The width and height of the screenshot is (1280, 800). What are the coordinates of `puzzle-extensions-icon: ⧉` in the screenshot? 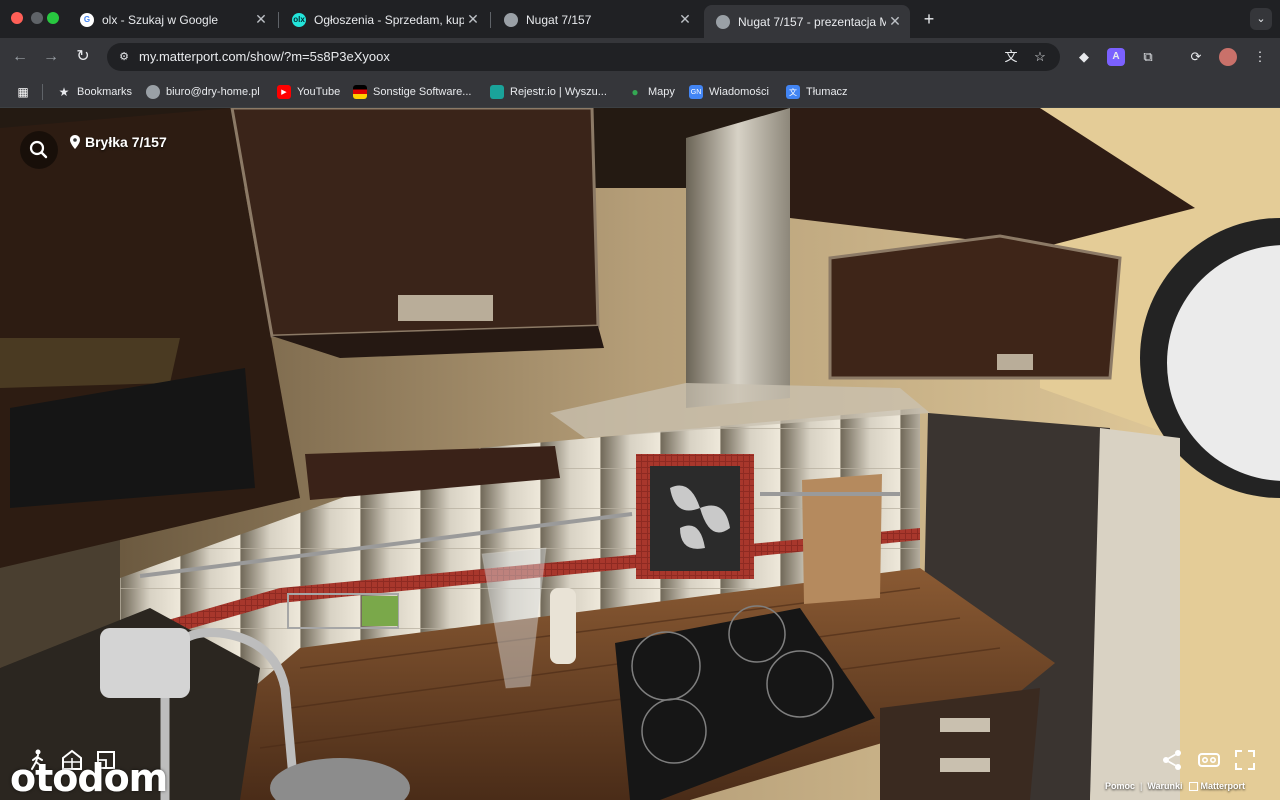 It's located at (1148, 57).